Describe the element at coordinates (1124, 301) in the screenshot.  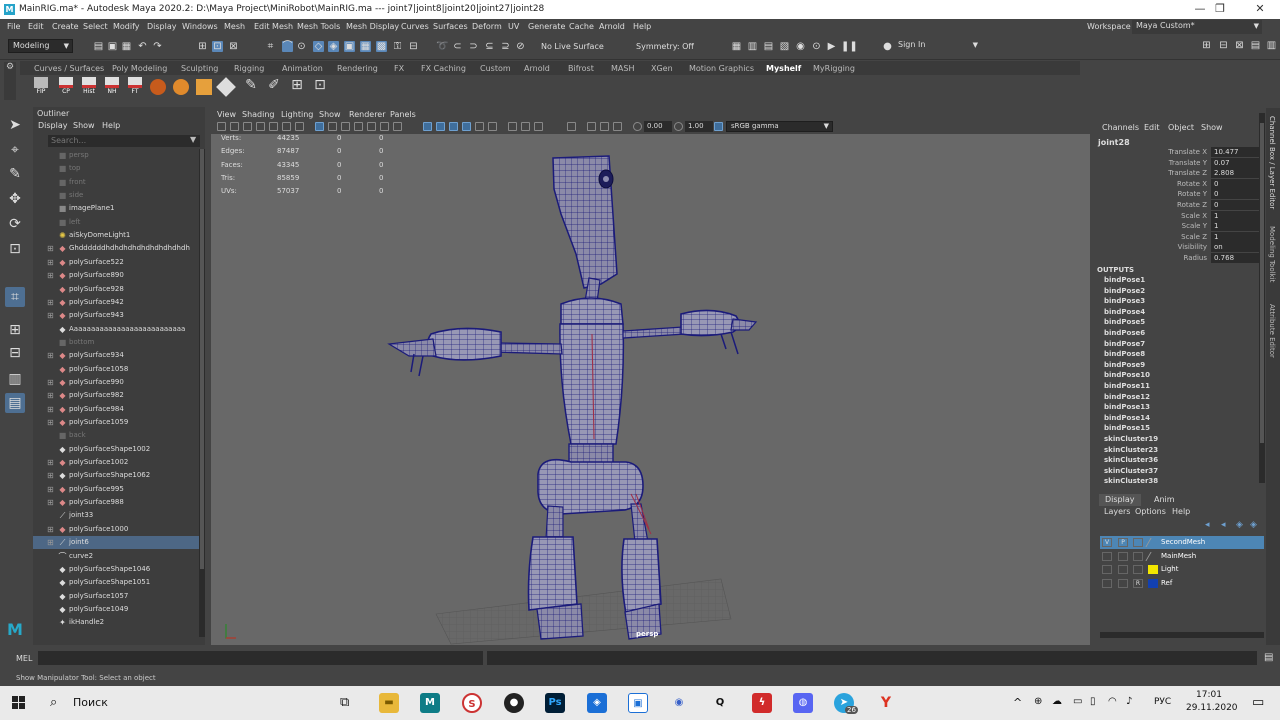
I see `output-node: bindPose3` at that location.